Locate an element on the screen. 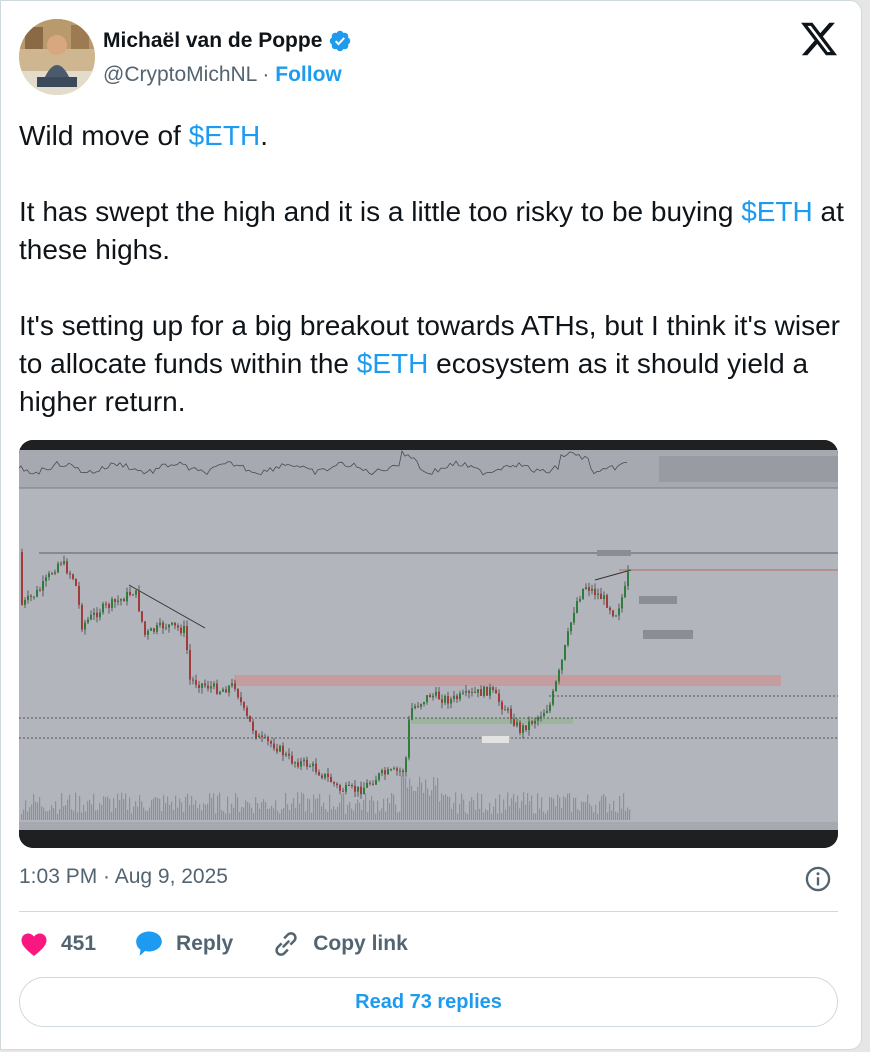  link-icon is located at coordinates (286, 944).